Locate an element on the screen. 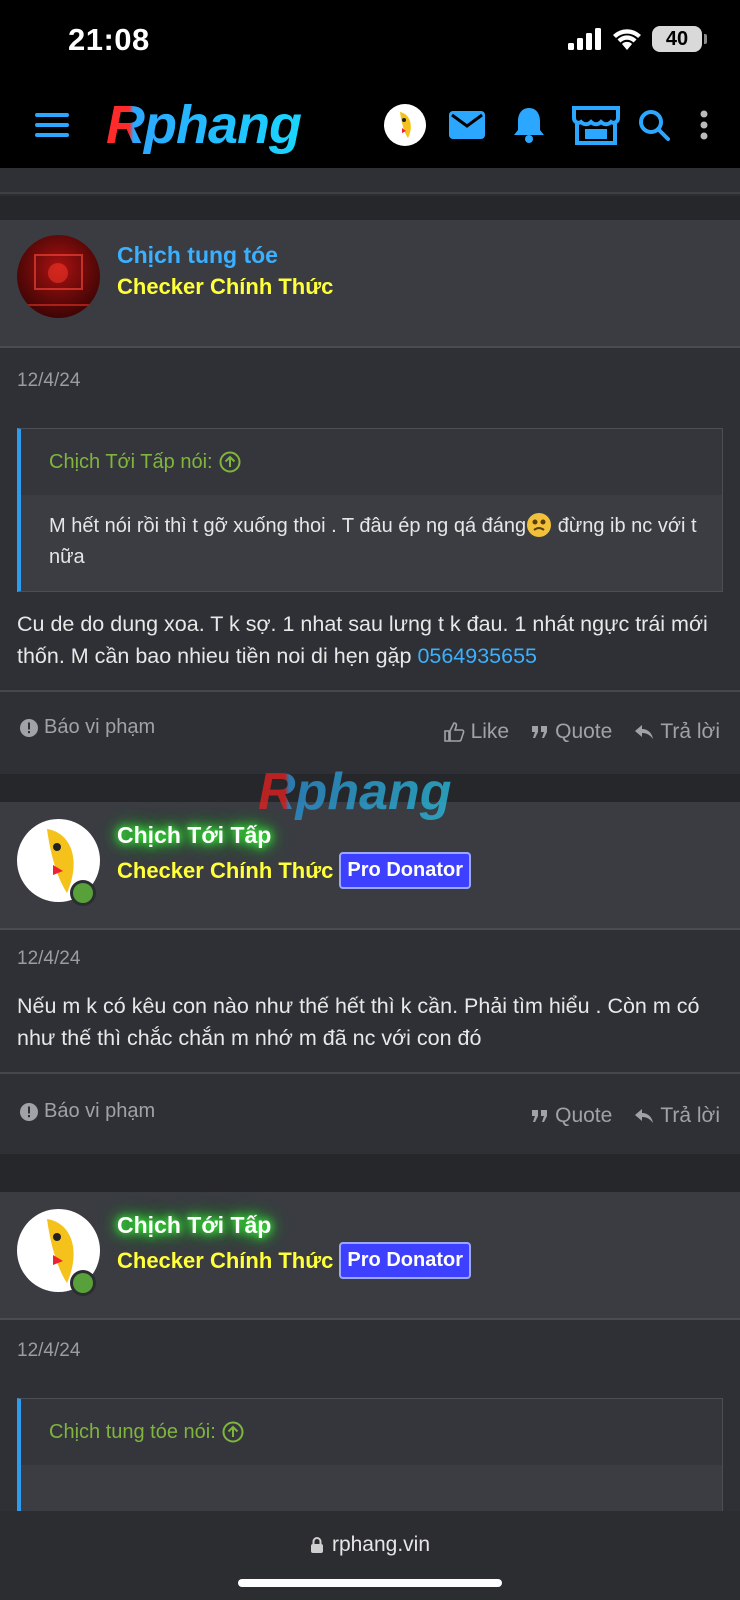  avatar is located at coordinates (405, 125).